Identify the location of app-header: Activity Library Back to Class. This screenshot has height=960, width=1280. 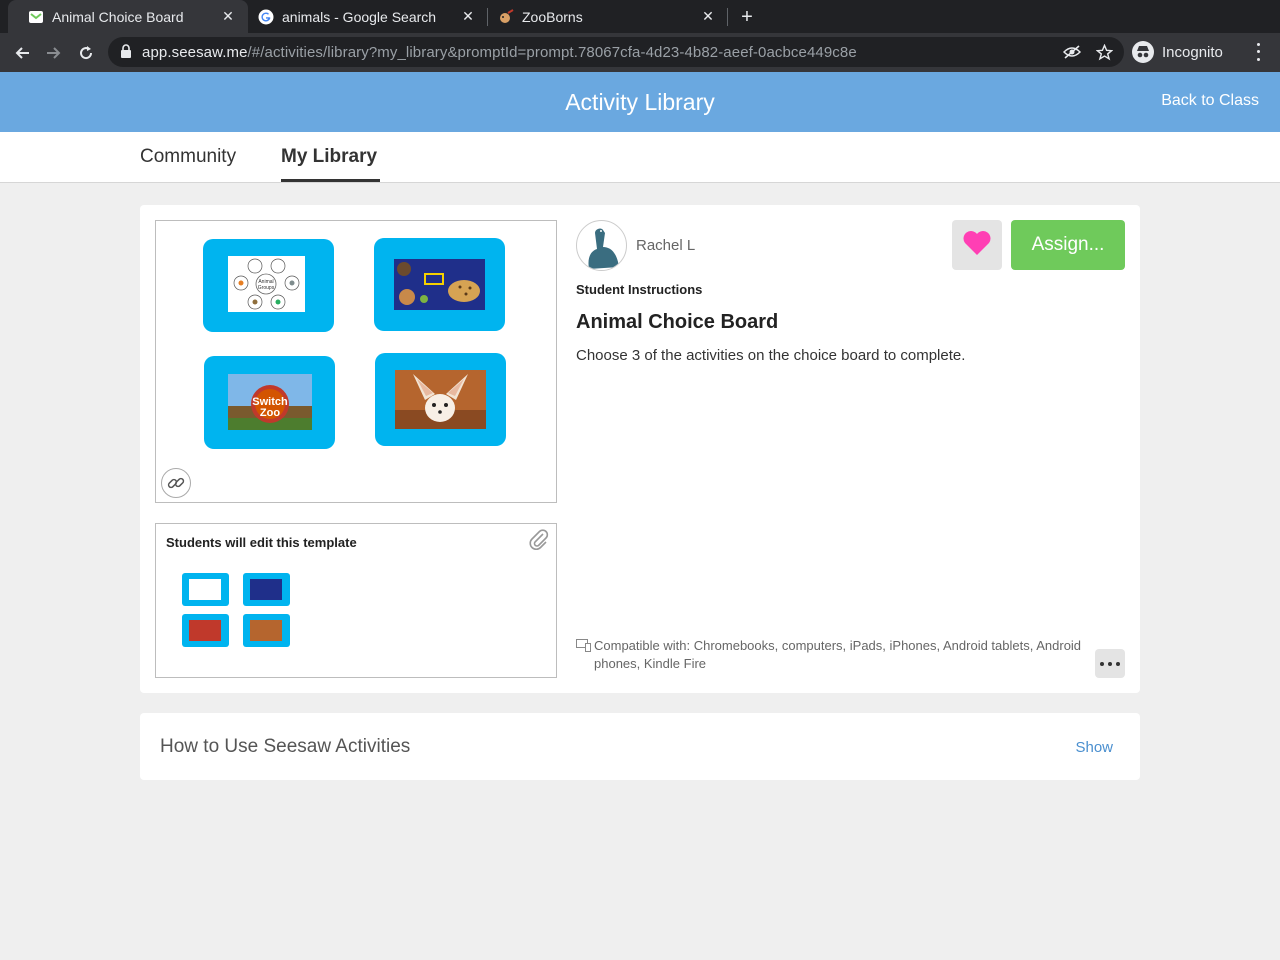
(640, 102).